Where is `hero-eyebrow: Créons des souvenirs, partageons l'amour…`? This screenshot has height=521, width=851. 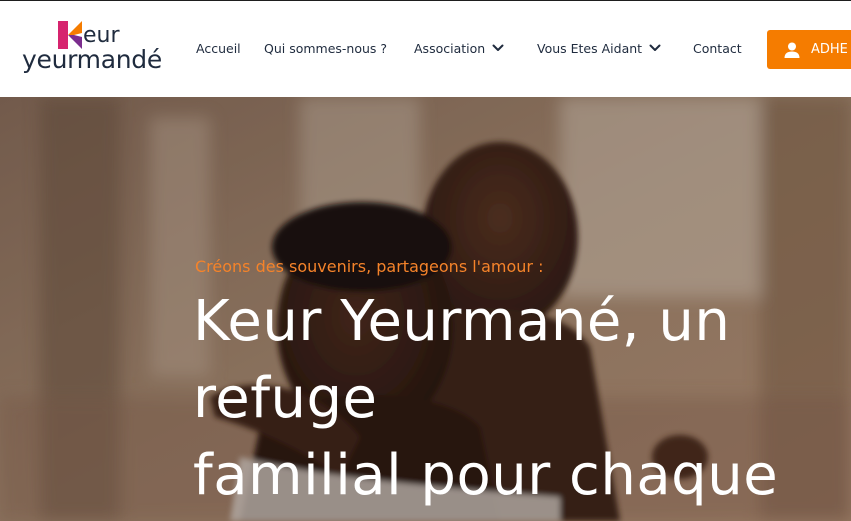
hero-eyebrow: Créons des souvenirs, partageons l'amour… is located at coordinates (369, 266).